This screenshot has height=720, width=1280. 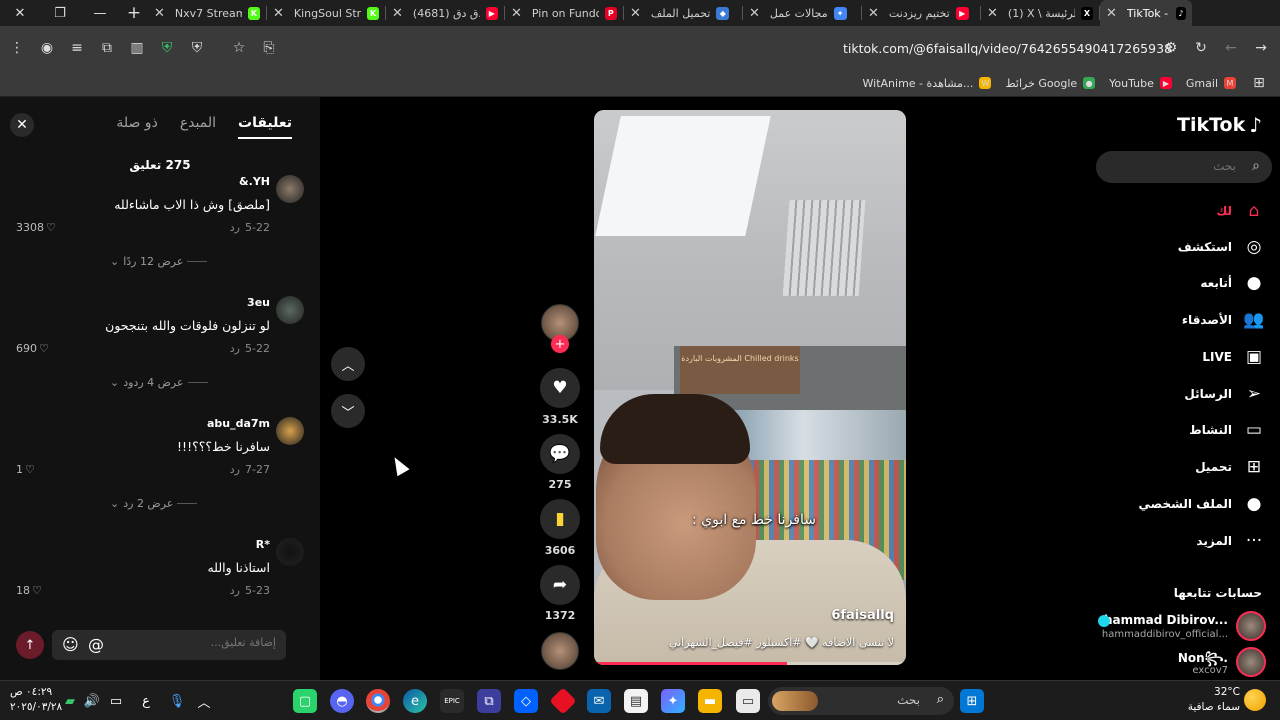 I want to click on tab-related: ذو صلة, so click(x=136, y=127).